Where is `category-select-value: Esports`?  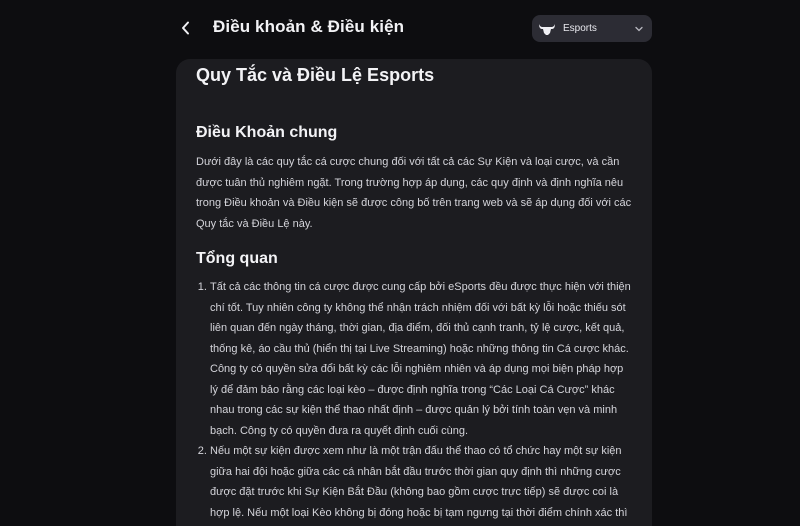 category-select-value: Esports is located at coordinates (580, 28).